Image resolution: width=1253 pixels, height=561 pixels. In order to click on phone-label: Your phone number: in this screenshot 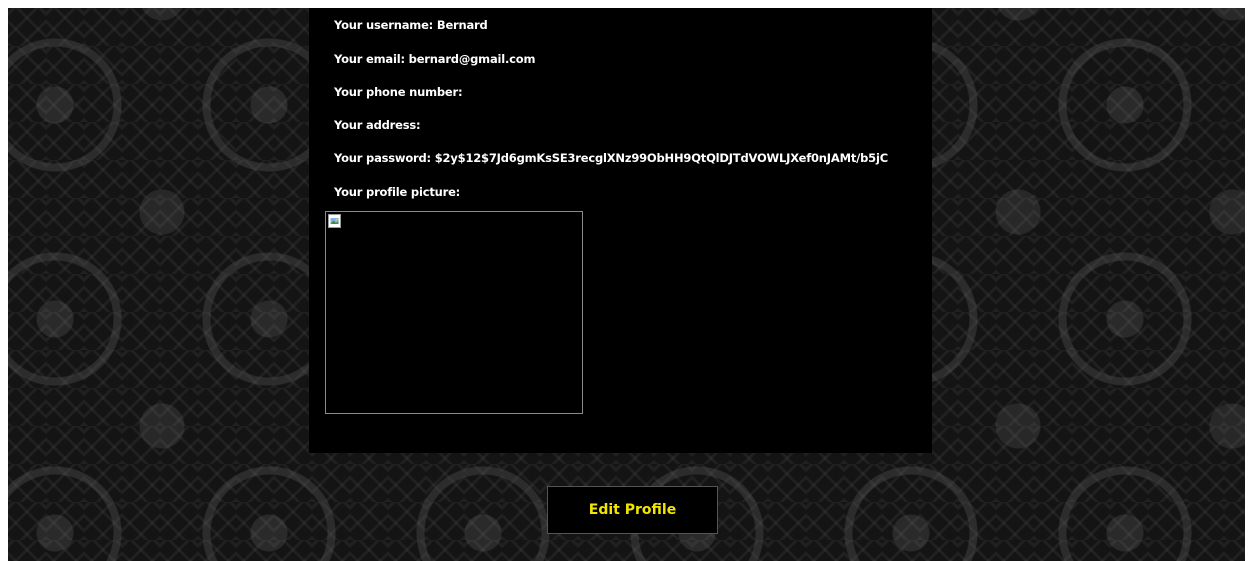, I will do `click(398, 92)`.